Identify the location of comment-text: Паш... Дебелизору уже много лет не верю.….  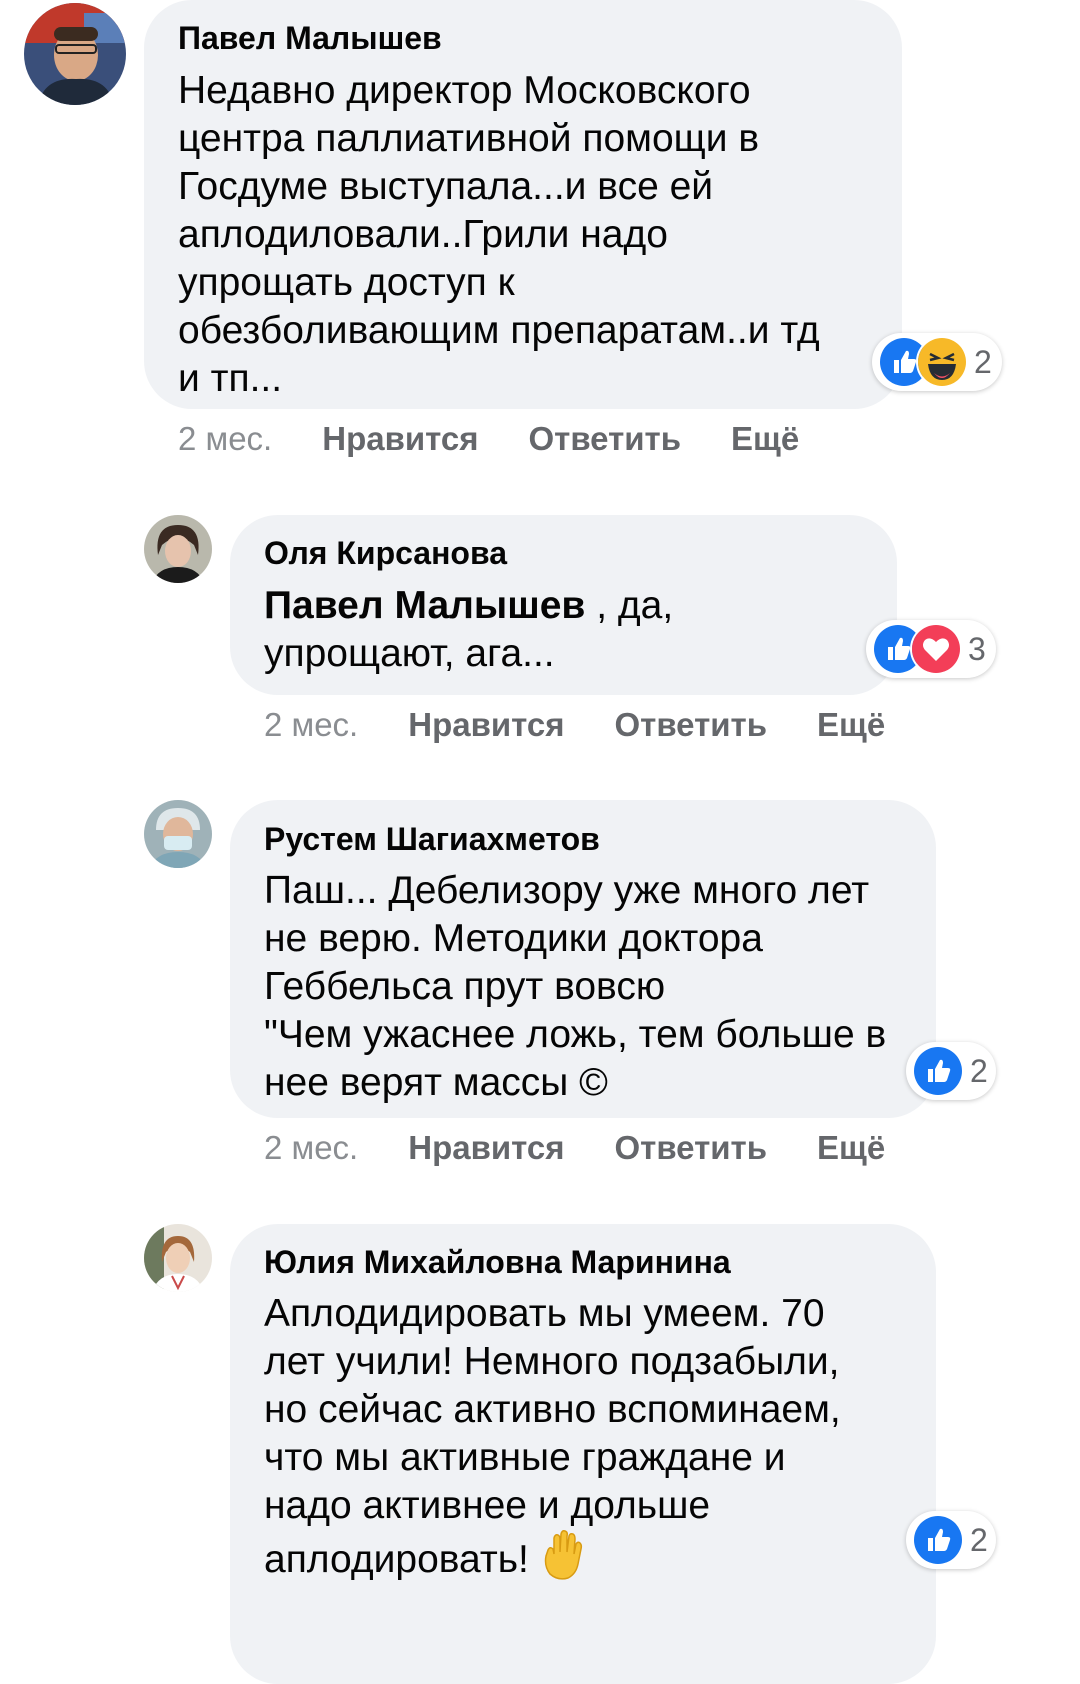
(575, 986).